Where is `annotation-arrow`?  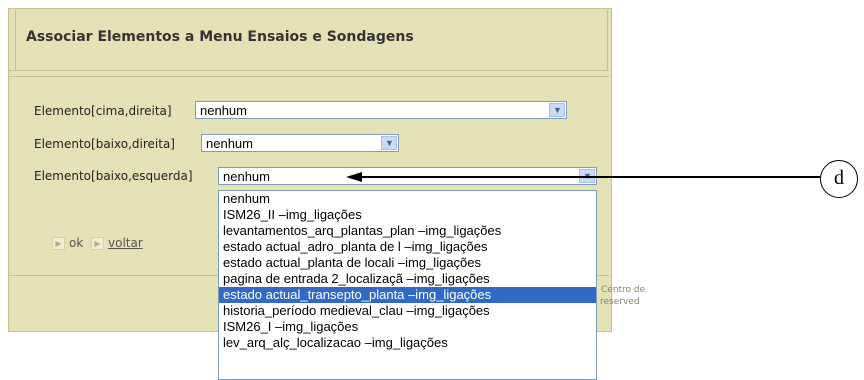
annotation-arrow is located at coordinates (583, 177).